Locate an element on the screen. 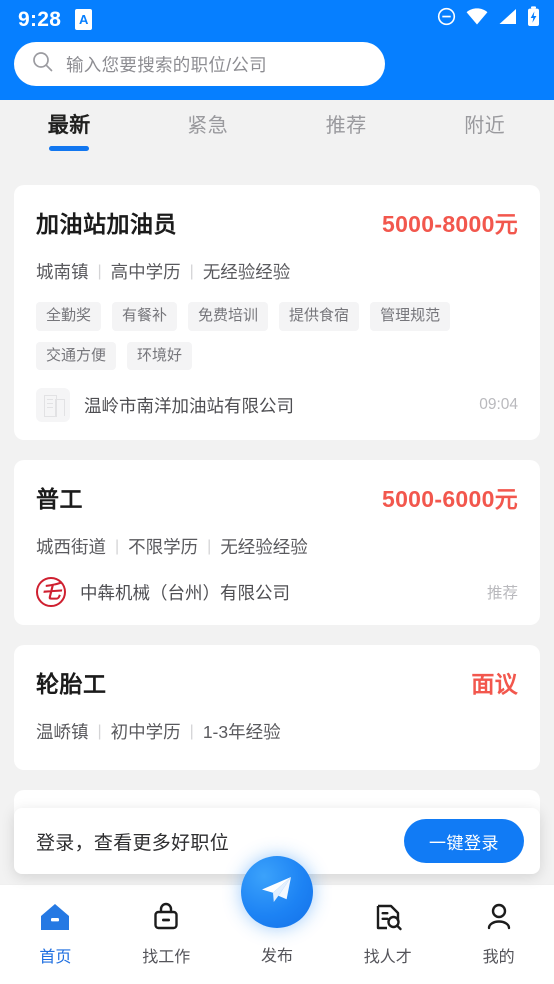 Image resolution: width=554 pixels, height=984 pixels. nav-item-mine: 我的 is located at coordinates (498, 934).